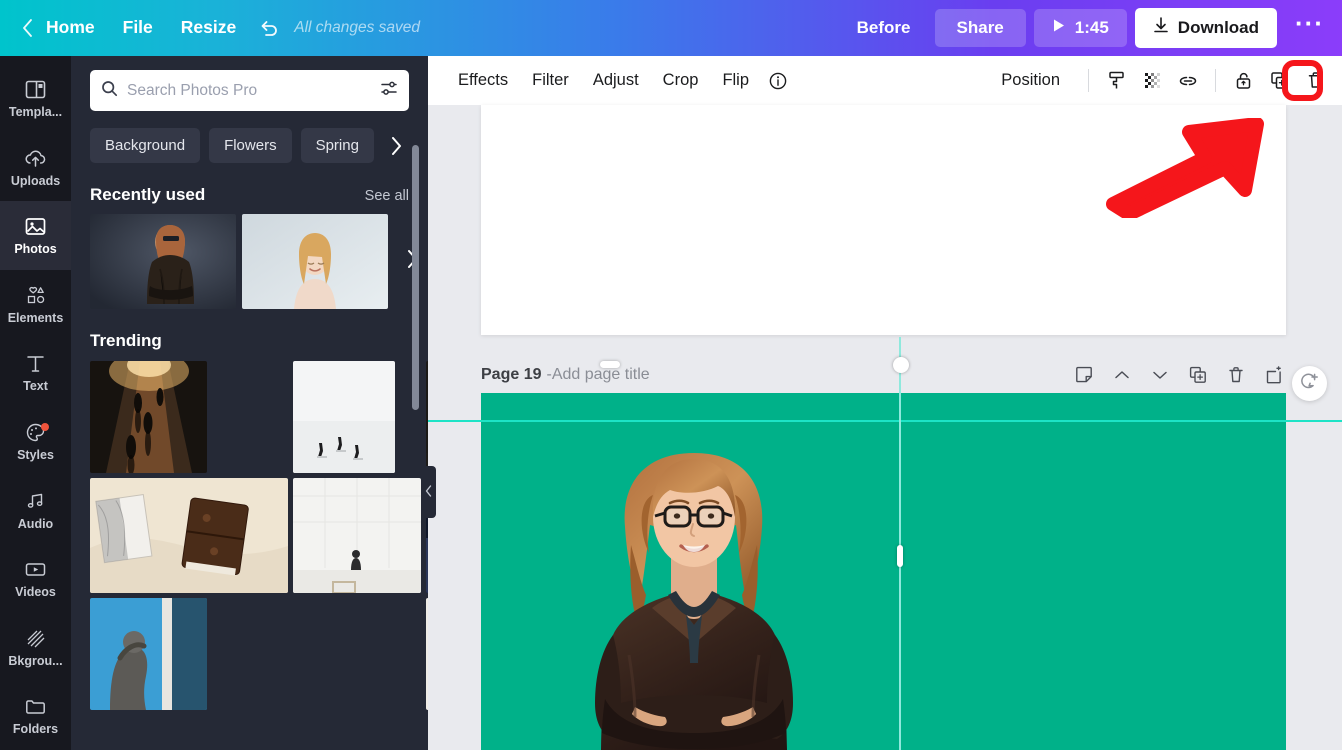 This screenshot has width=1342, height=750. I want to click on more-options-button: ···, so click(1309, 25).